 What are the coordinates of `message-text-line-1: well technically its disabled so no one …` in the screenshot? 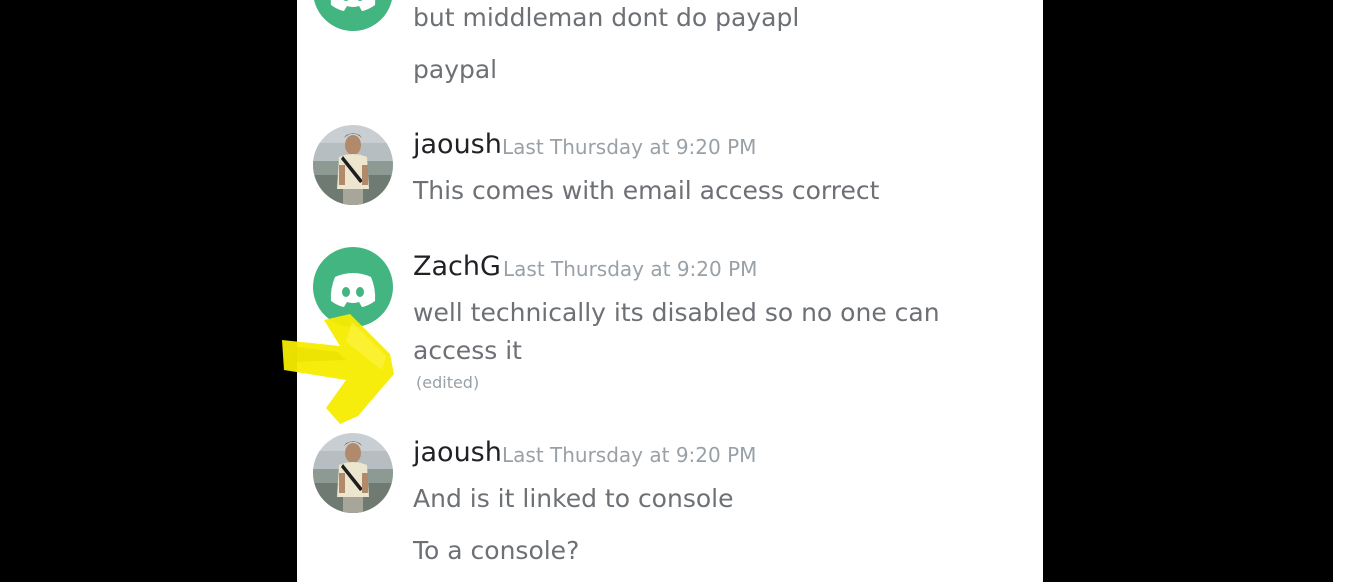 It's located at (676, 312).